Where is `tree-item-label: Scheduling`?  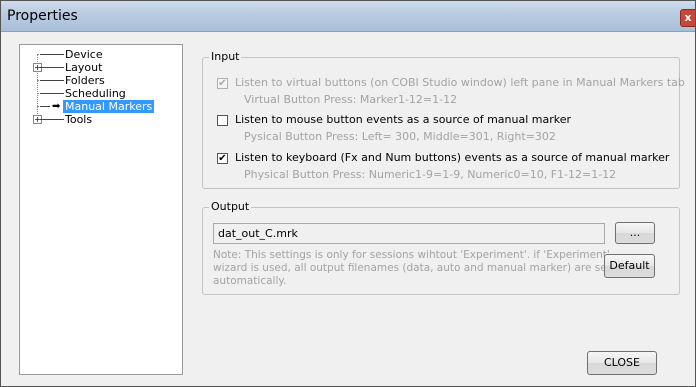
tree-item-label: Scheduling is located at coordinates (95, 93).